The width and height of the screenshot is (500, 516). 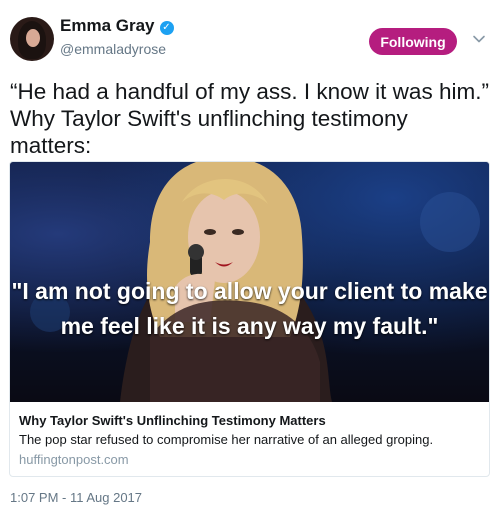 I want to click on card-domain: huffingtonpost.com, so click(x=74, y=459).